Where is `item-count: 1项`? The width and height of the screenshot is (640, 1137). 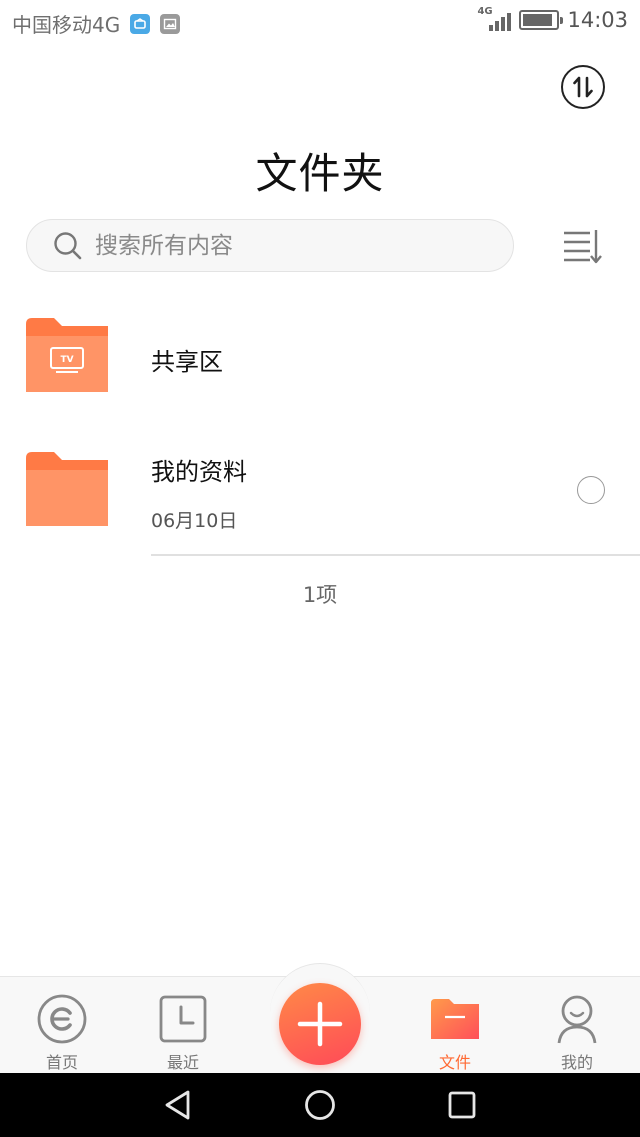
item-count: 1项 is located at coordinates (320, 595).